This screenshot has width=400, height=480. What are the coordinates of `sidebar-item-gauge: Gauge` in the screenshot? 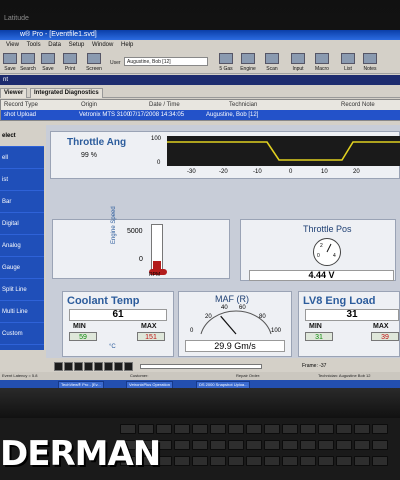 It's located at (22, 268).